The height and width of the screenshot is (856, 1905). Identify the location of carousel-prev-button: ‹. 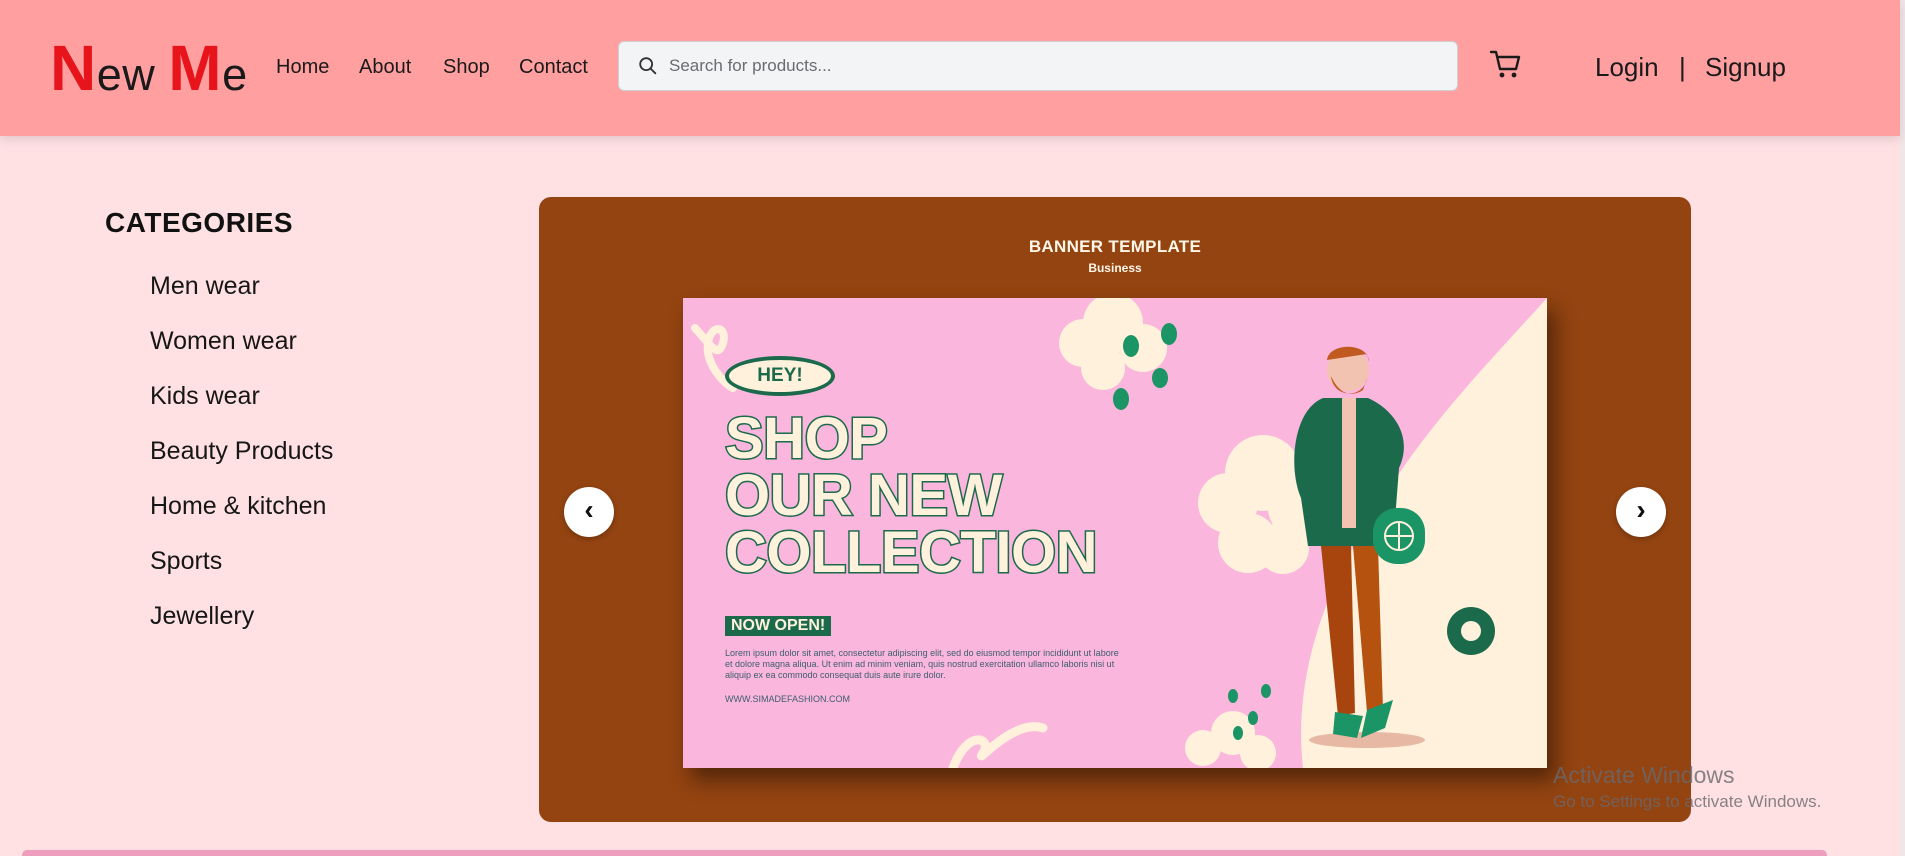
(589, 512).